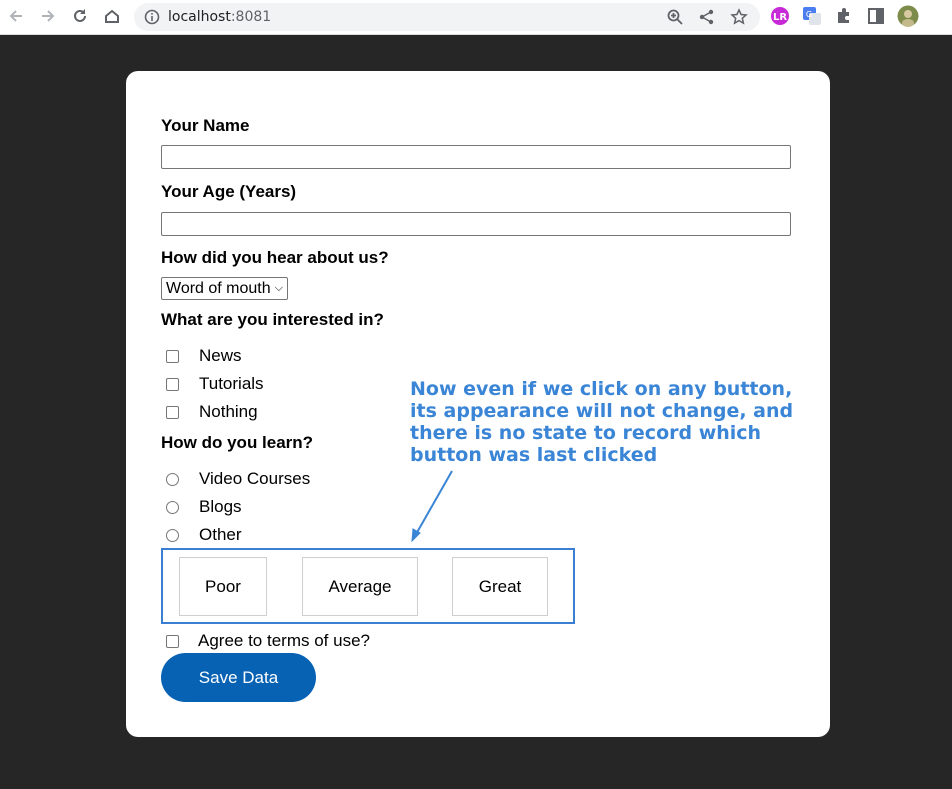 Image resolution: width=952 pixels, height=789 pixels. I want to click on terms-option: Agree to terms of use?, so click(268, 641).